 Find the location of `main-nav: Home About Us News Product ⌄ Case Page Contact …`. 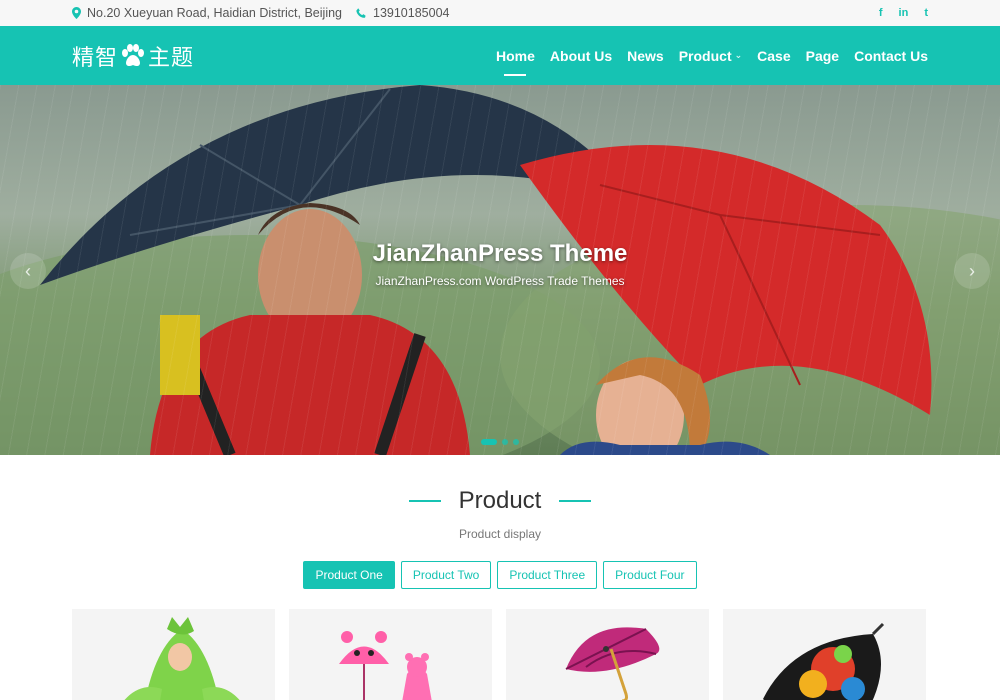

main-nav: Home About Us News Product ⌄ Case Page Contact … is located at coordinates (712, 56).